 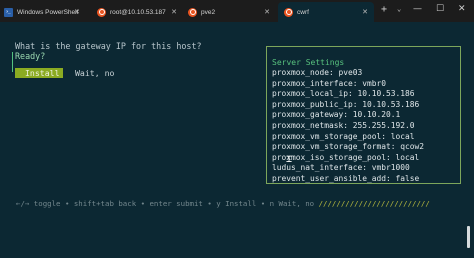 What do you see at coordinates (440, 9) in the screenshot?
I see `maximize-button: ☐` at bounding box center [440, 9].